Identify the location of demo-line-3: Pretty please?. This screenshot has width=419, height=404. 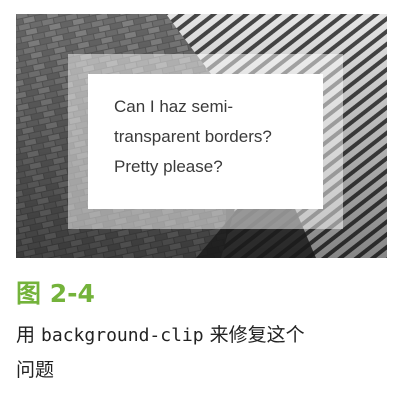
(168, 166).